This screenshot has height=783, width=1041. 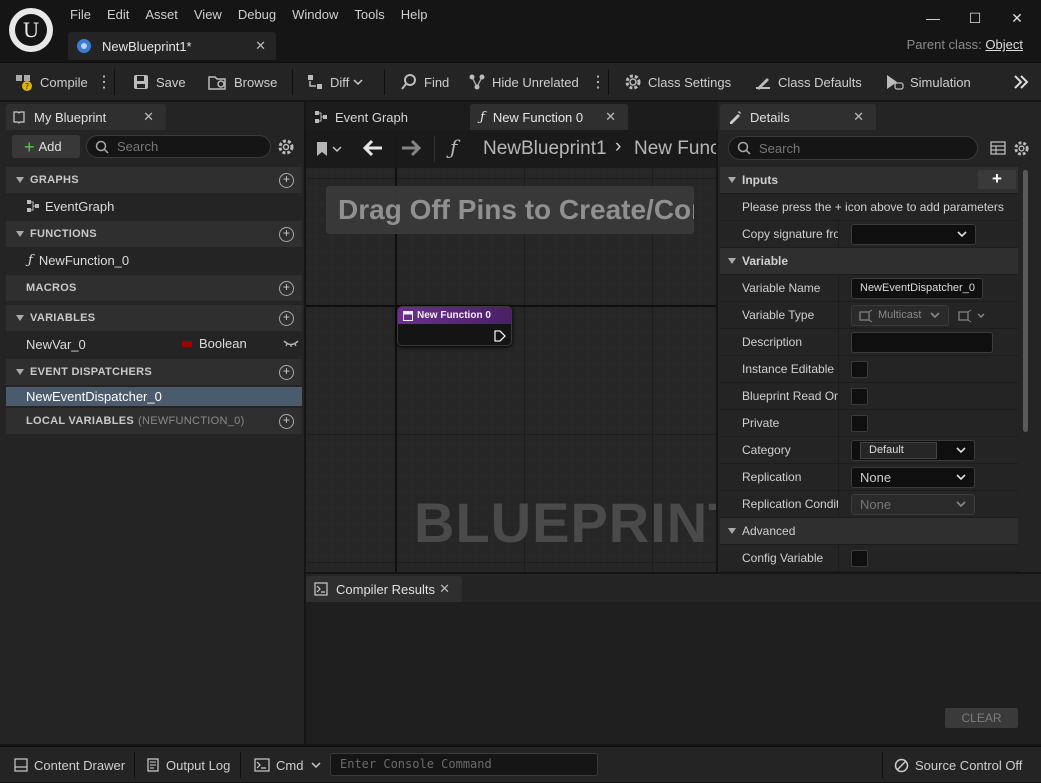 I want to click on tab-new-function: ƒ New Function 0 ✕, so click(x=549, y=117).